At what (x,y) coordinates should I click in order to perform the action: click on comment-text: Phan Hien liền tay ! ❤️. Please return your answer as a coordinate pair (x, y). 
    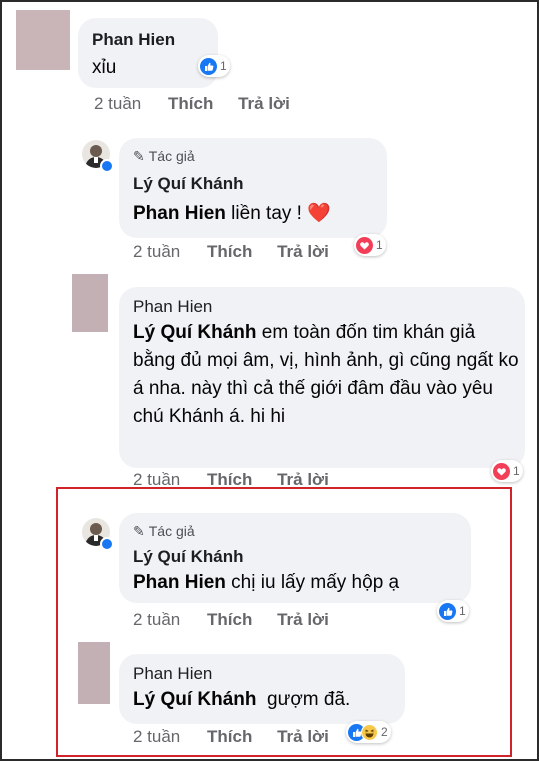
    Looking at the image, I should click on (232, 213).